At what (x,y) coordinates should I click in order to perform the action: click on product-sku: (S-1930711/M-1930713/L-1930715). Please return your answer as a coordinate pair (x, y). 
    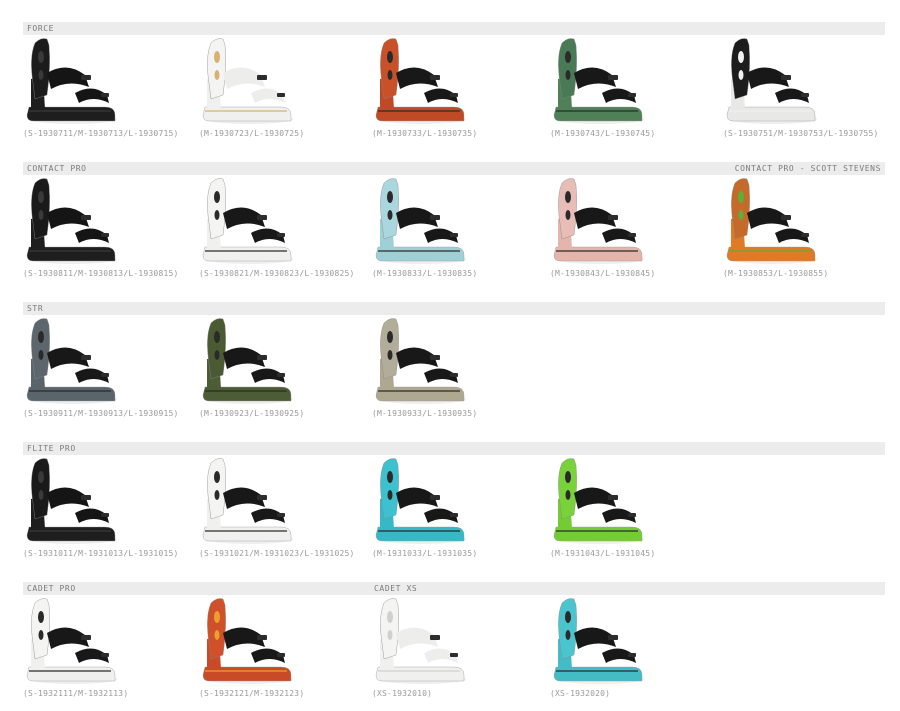
    Looking at the image, I should click on (101, 133).